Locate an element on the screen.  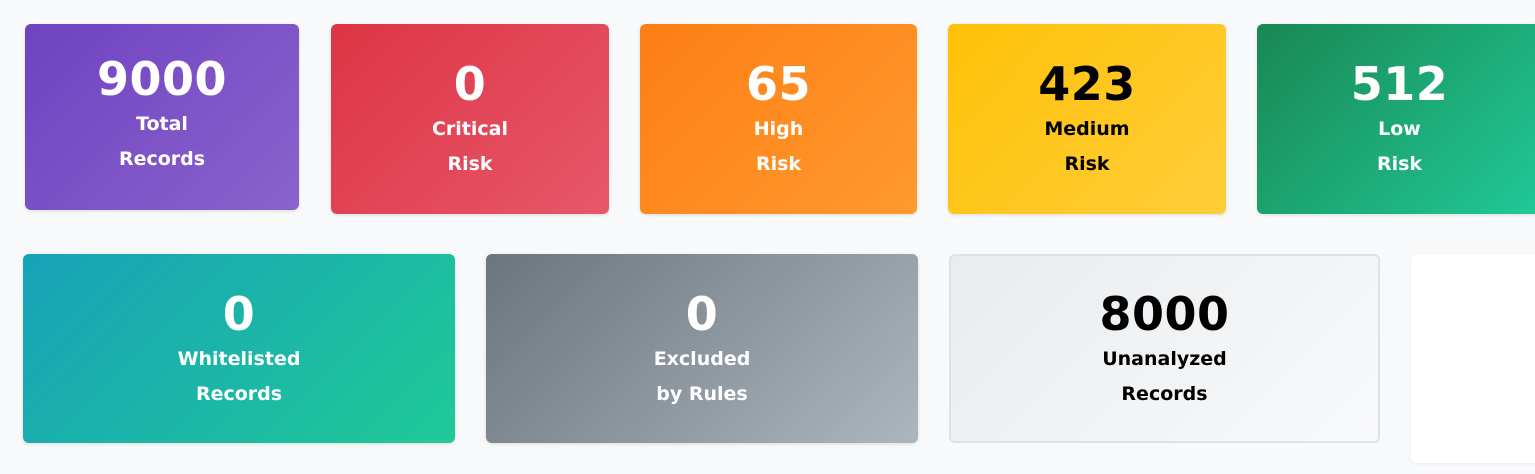
total-records-count: 9000 is located at coordinates (162, 79).